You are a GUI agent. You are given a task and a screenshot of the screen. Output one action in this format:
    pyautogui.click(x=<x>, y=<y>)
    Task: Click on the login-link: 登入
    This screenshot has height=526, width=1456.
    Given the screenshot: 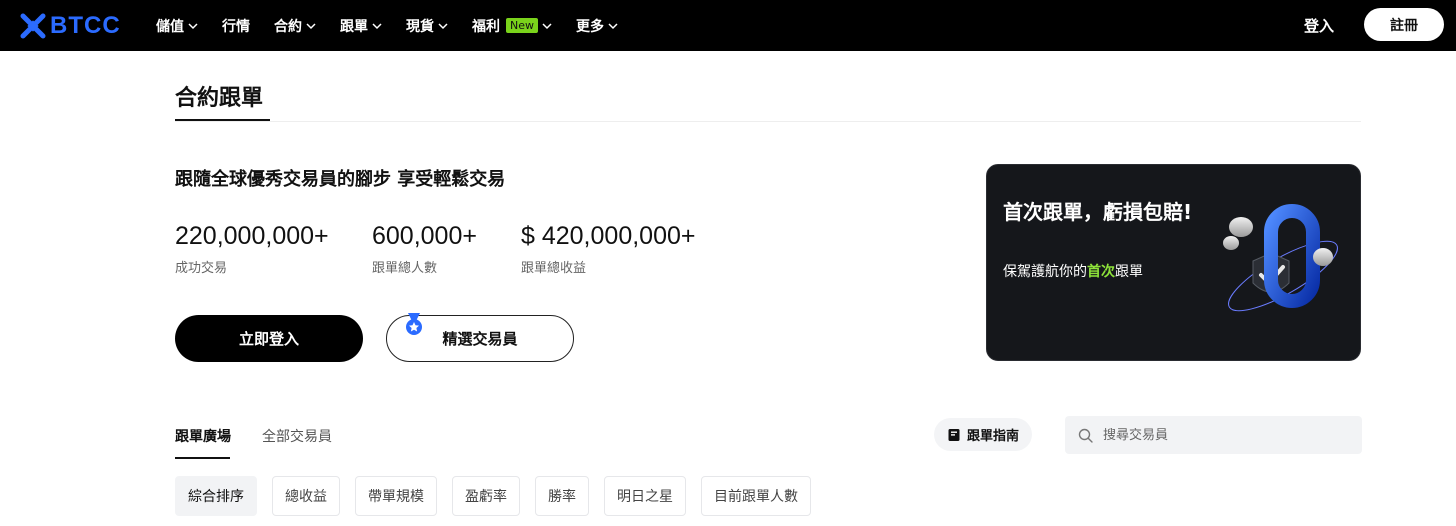 What is the action you would take?
    pyautogui.click(x=1319, y=25)
    